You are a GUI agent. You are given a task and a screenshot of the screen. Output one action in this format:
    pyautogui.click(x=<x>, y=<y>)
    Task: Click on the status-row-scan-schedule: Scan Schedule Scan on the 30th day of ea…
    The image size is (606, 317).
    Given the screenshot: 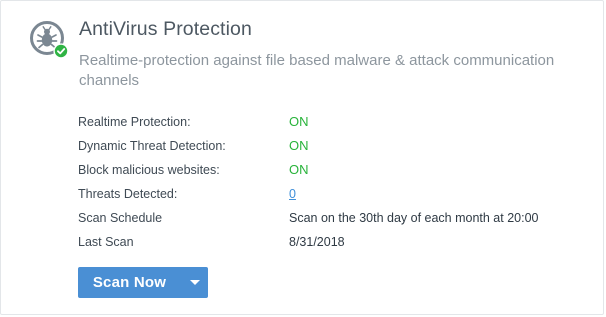 What is the action you would take?
    pyautogui.click(x=333, y=220)
    